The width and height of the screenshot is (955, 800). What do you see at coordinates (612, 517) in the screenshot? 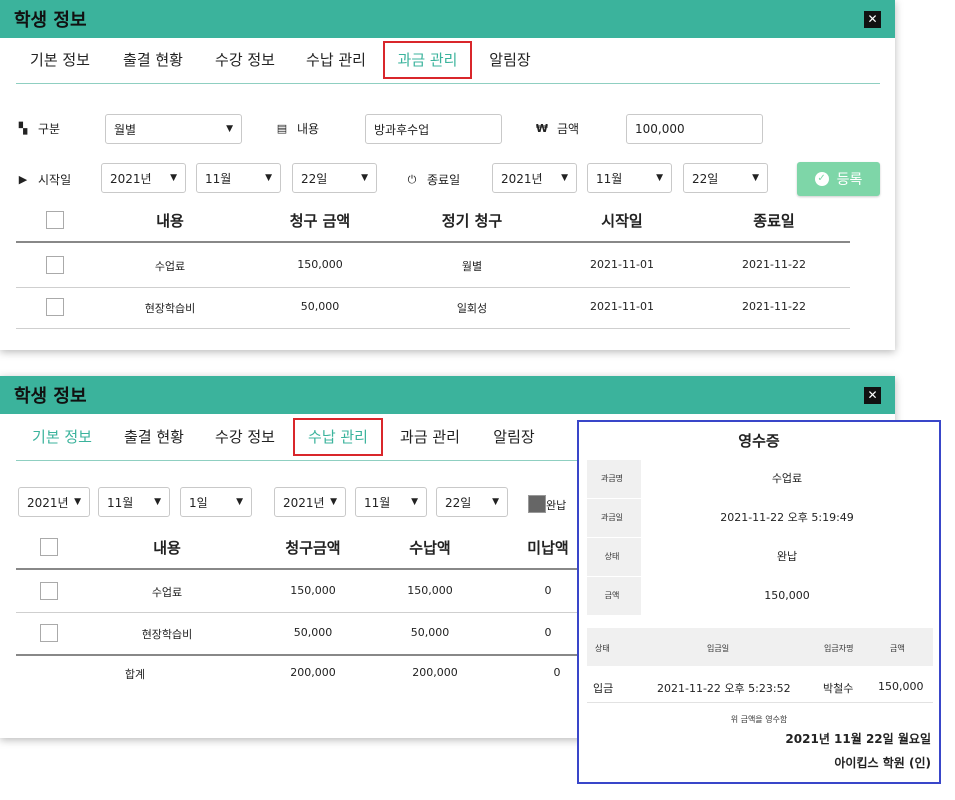
I see `receipt-field-key: 과금일` at bounding box center [612, 517].